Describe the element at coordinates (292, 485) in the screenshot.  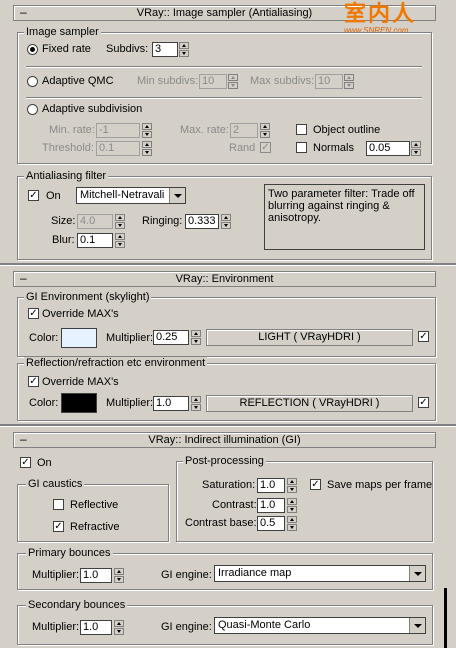
I see `saturation-spinner` at that location.